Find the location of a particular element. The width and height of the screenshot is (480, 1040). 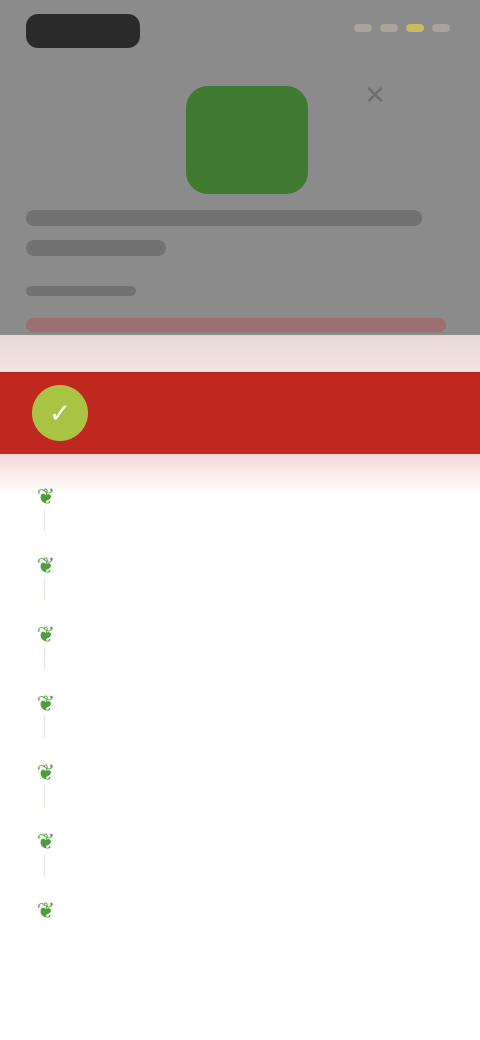

background-highlight-line is located at coordinates (236, 325).